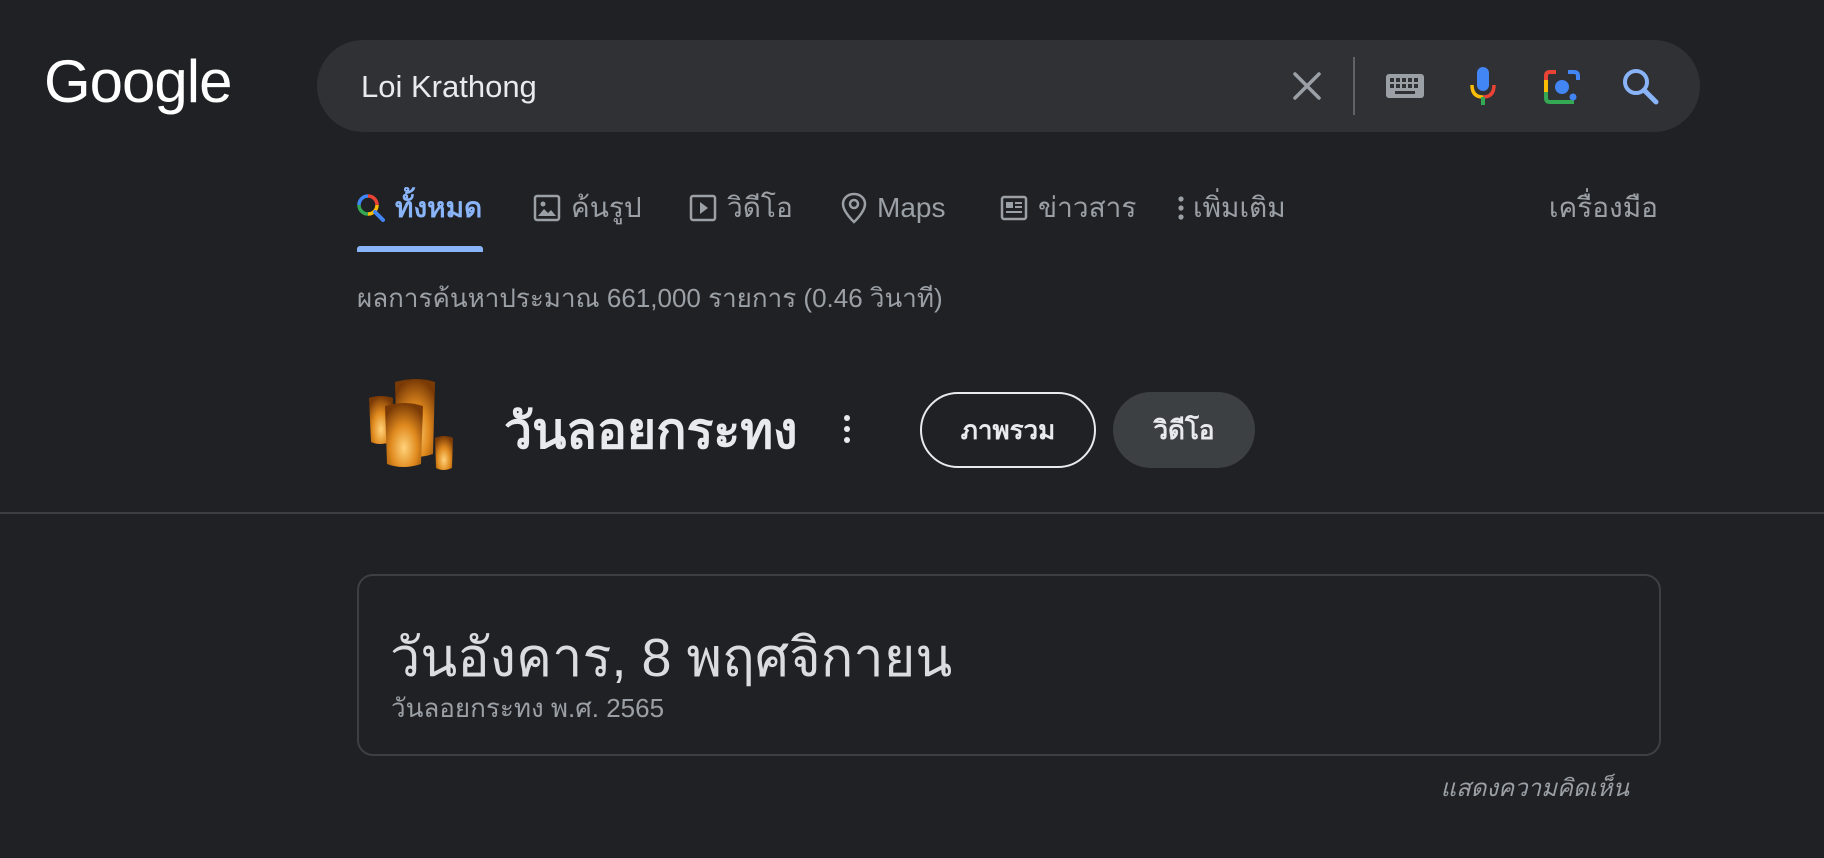  What do you see at coordinates (651, 431) in the screenshot?
I see `entity-title: วันลอยกระทง` at bounding box center [651, 431].